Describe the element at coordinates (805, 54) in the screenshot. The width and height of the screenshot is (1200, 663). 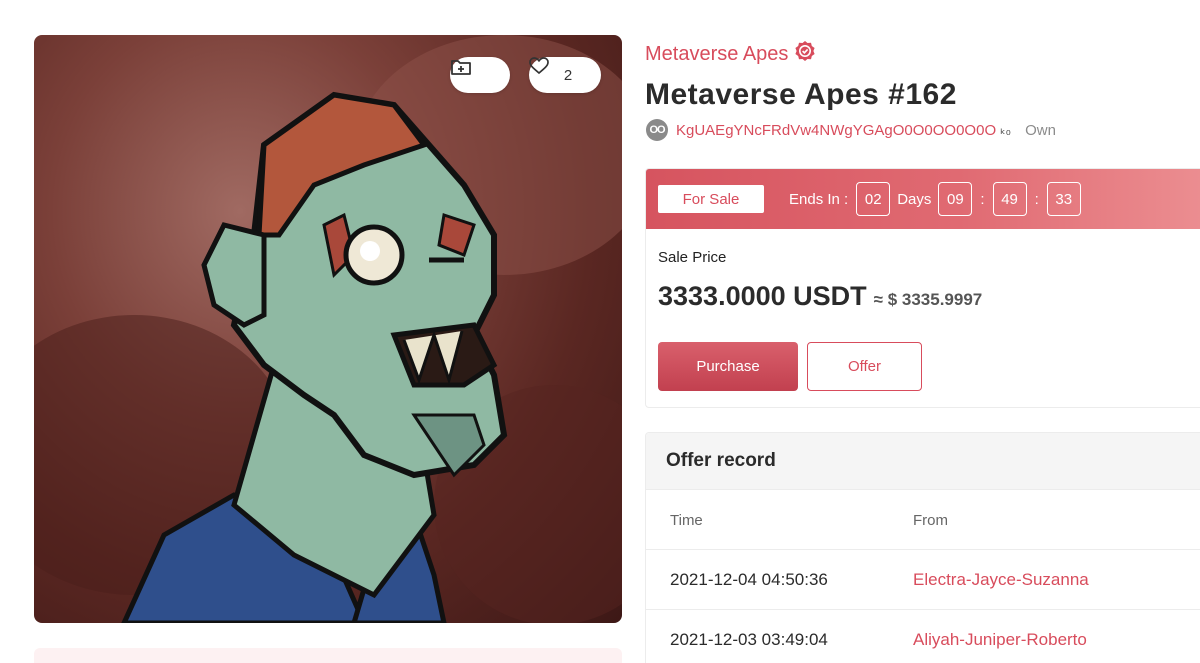
I see `verified-badge-icon` at that location.